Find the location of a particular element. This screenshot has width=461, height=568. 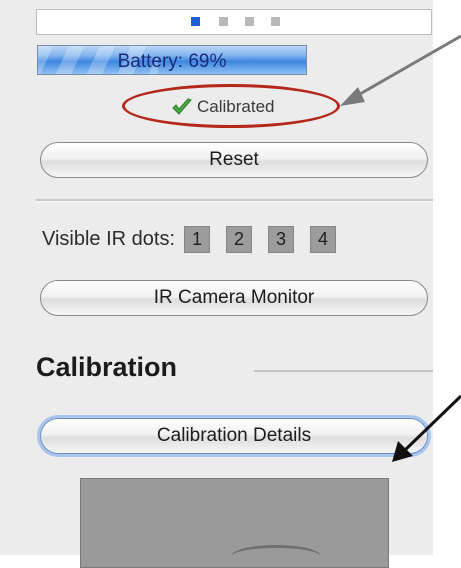

ir-dots-row: Visible IR dots: 1 2 3 4 is located at coordinates (197, 239).